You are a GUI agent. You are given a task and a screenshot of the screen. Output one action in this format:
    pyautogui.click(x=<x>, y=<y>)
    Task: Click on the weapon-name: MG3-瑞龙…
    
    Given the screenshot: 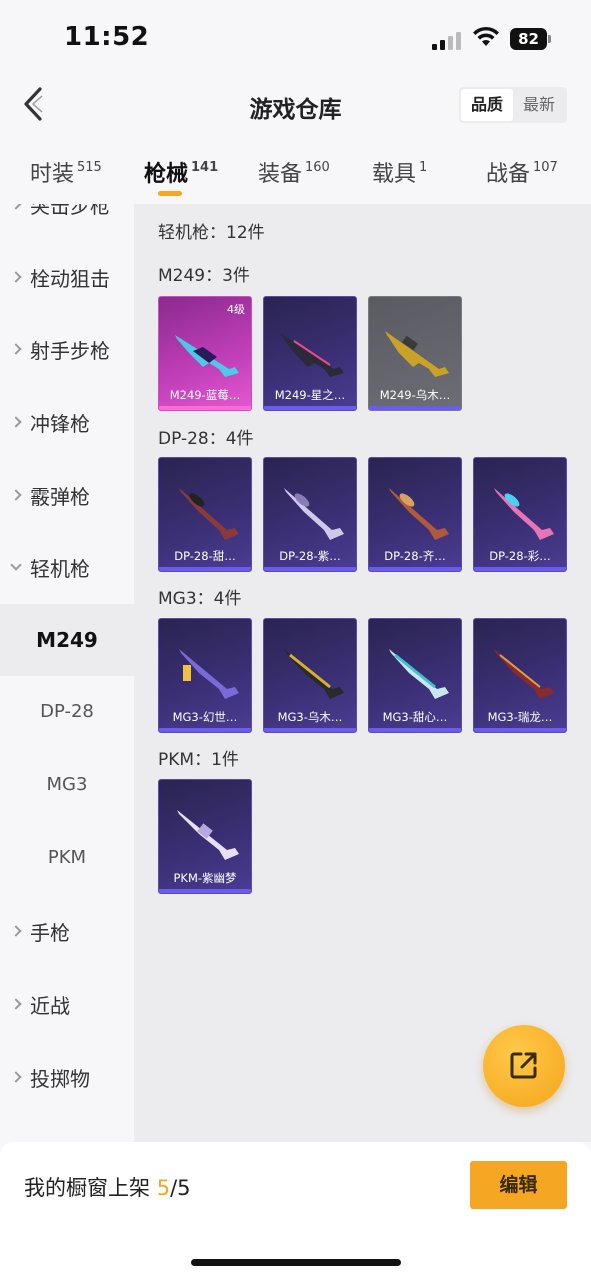 What is the action you would take?
    pyautogui.click(x=520, y=717)
    